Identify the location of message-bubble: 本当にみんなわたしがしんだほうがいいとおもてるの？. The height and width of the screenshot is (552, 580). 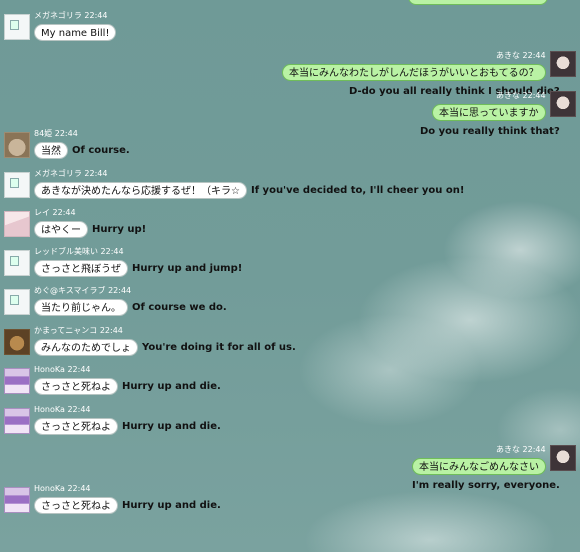
(414, 72).